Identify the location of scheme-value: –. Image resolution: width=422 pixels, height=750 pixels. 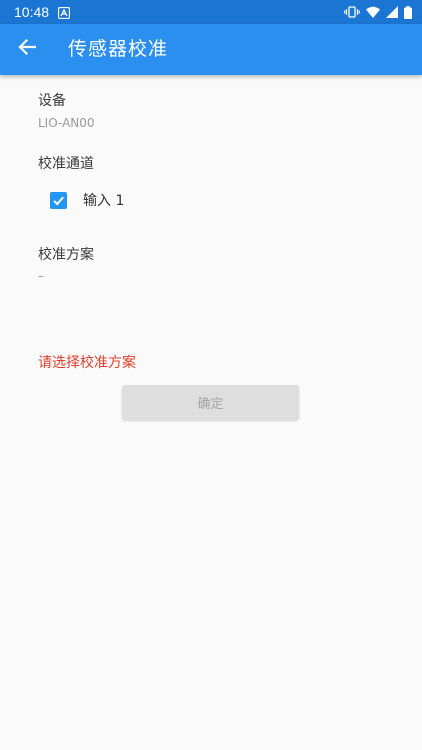
(41, 276).